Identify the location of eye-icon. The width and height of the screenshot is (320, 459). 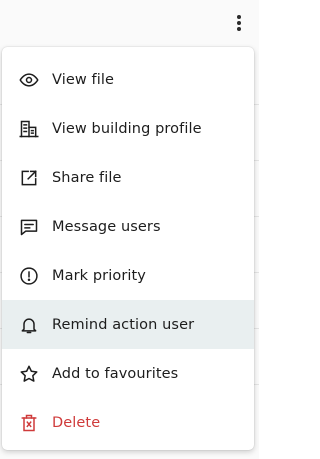
(29, 80).